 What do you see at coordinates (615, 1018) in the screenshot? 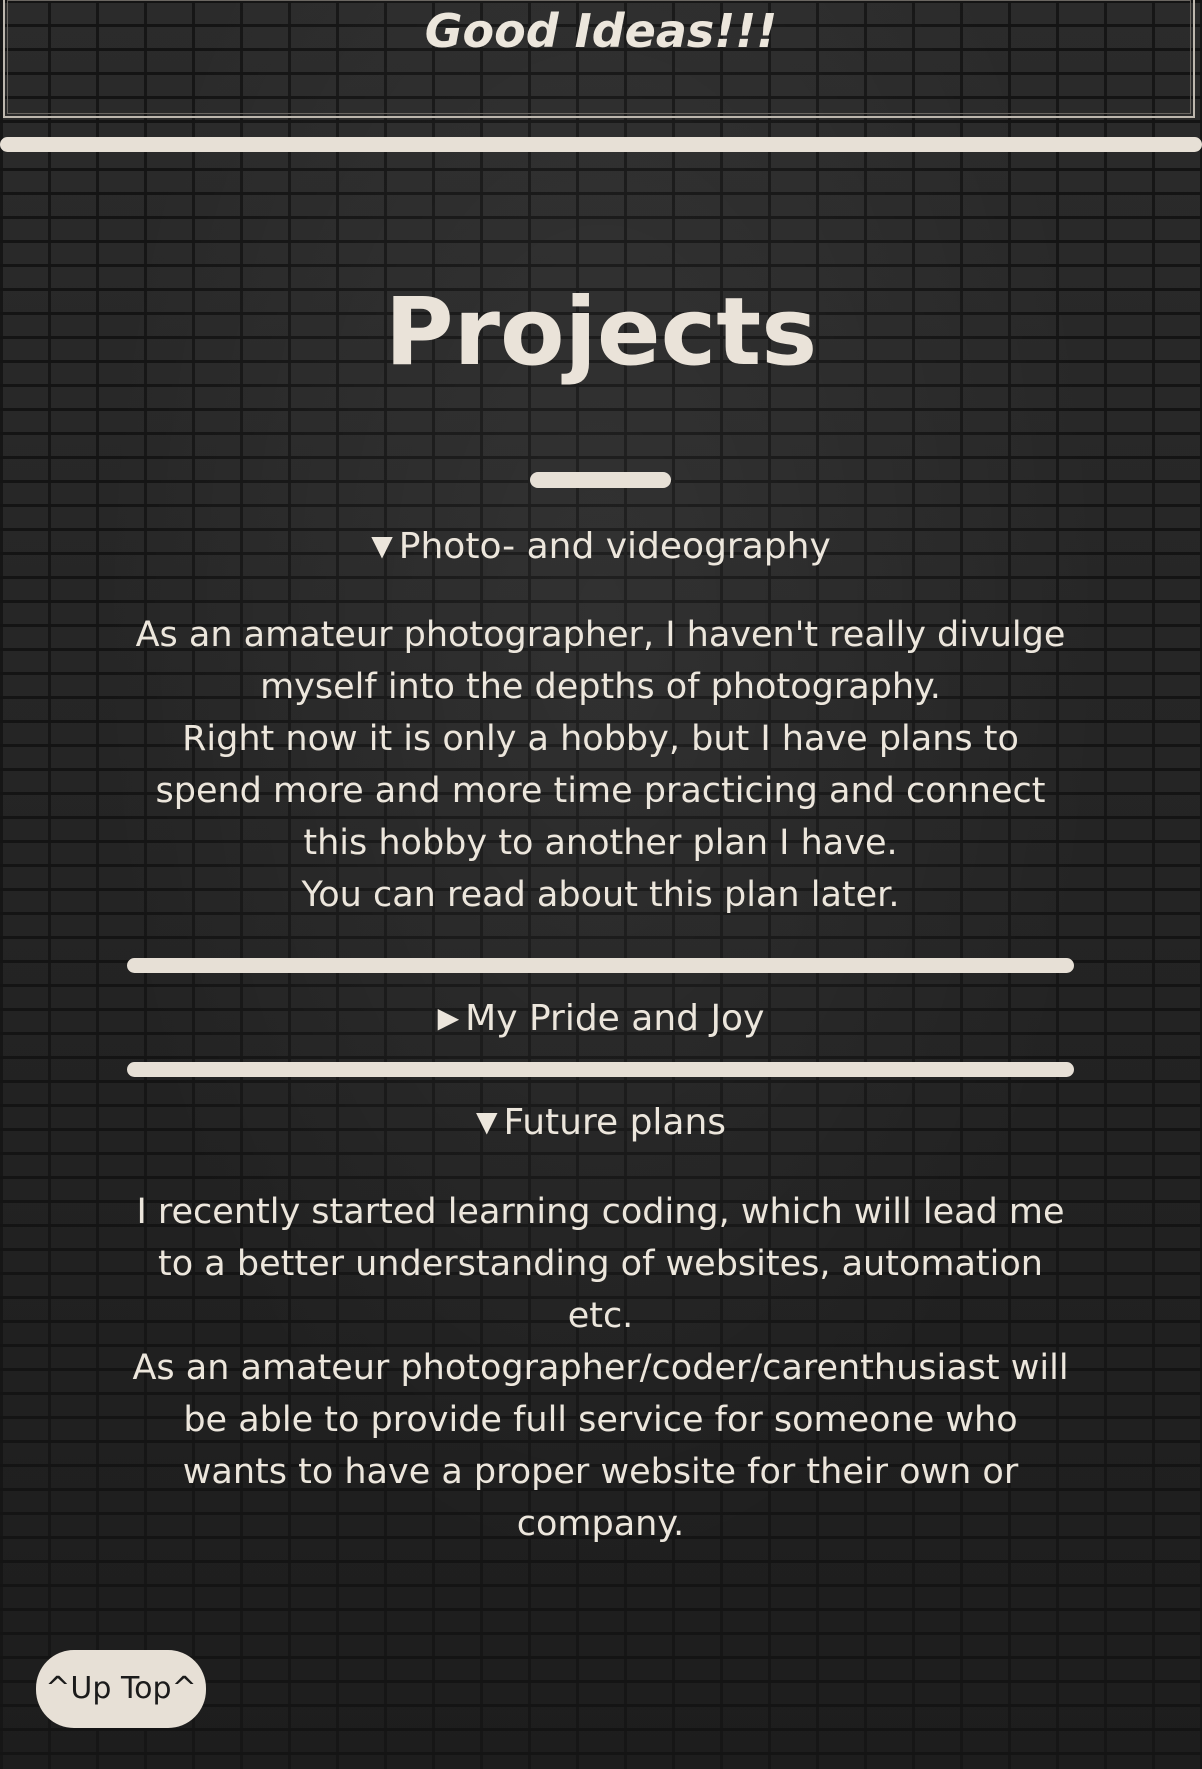
I see `summary-label: My Pride and Joy` at bounding box center [615, 1018].